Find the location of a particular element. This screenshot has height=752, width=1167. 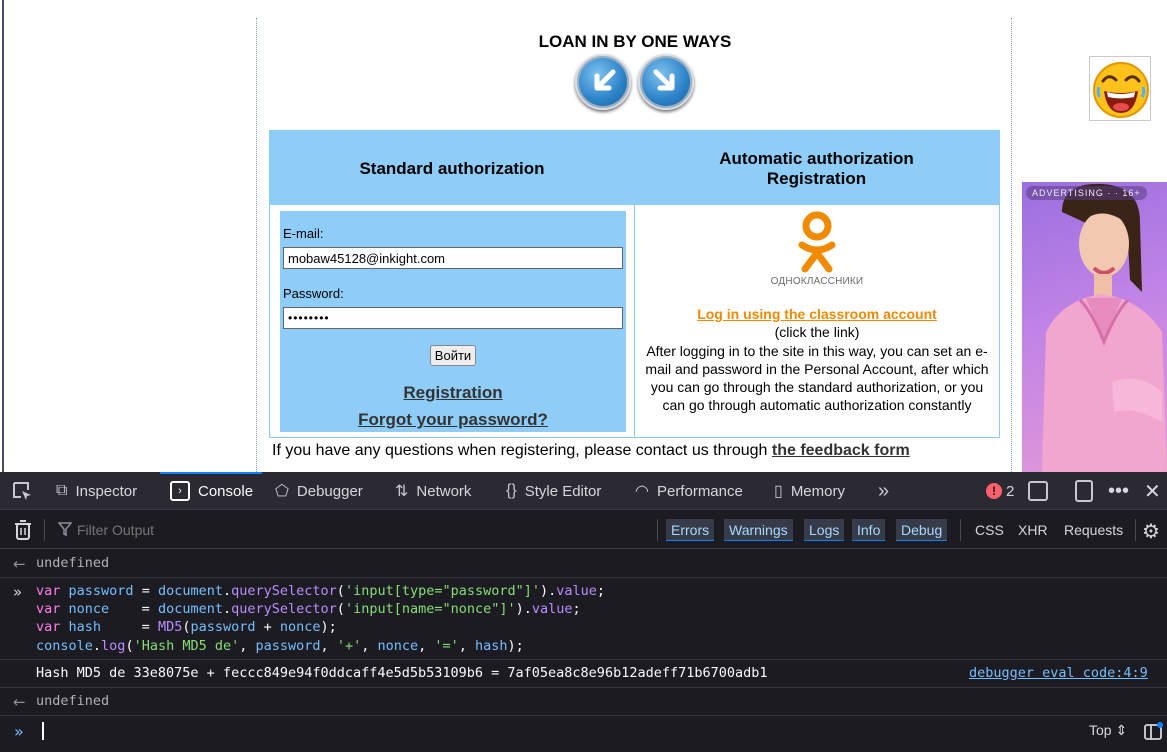

arrow-down-left-icon is located at coordinates (605, 80).